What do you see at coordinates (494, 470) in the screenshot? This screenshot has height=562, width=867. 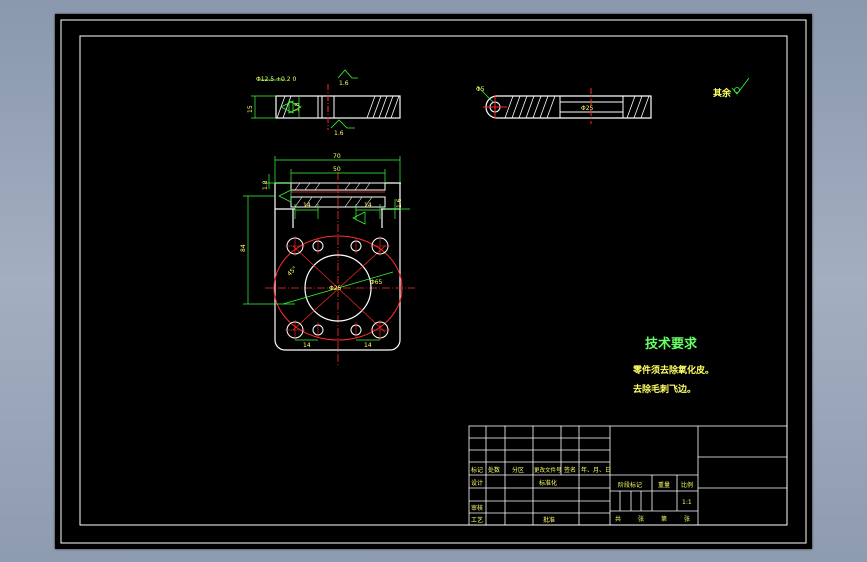 I see `tb-count: 处数` at bounding box center [494, 470].